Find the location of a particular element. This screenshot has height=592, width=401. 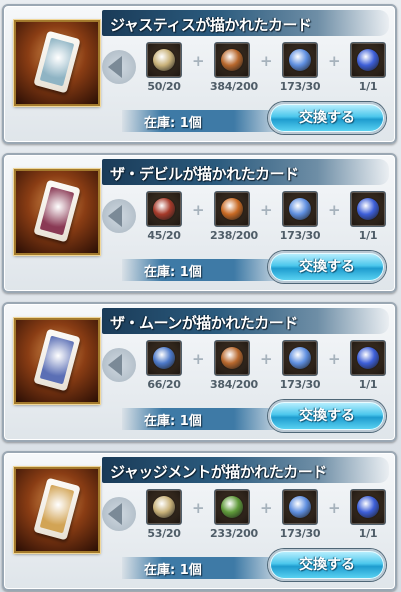

material-item: 50/20 is located at coordinates (164, 67).